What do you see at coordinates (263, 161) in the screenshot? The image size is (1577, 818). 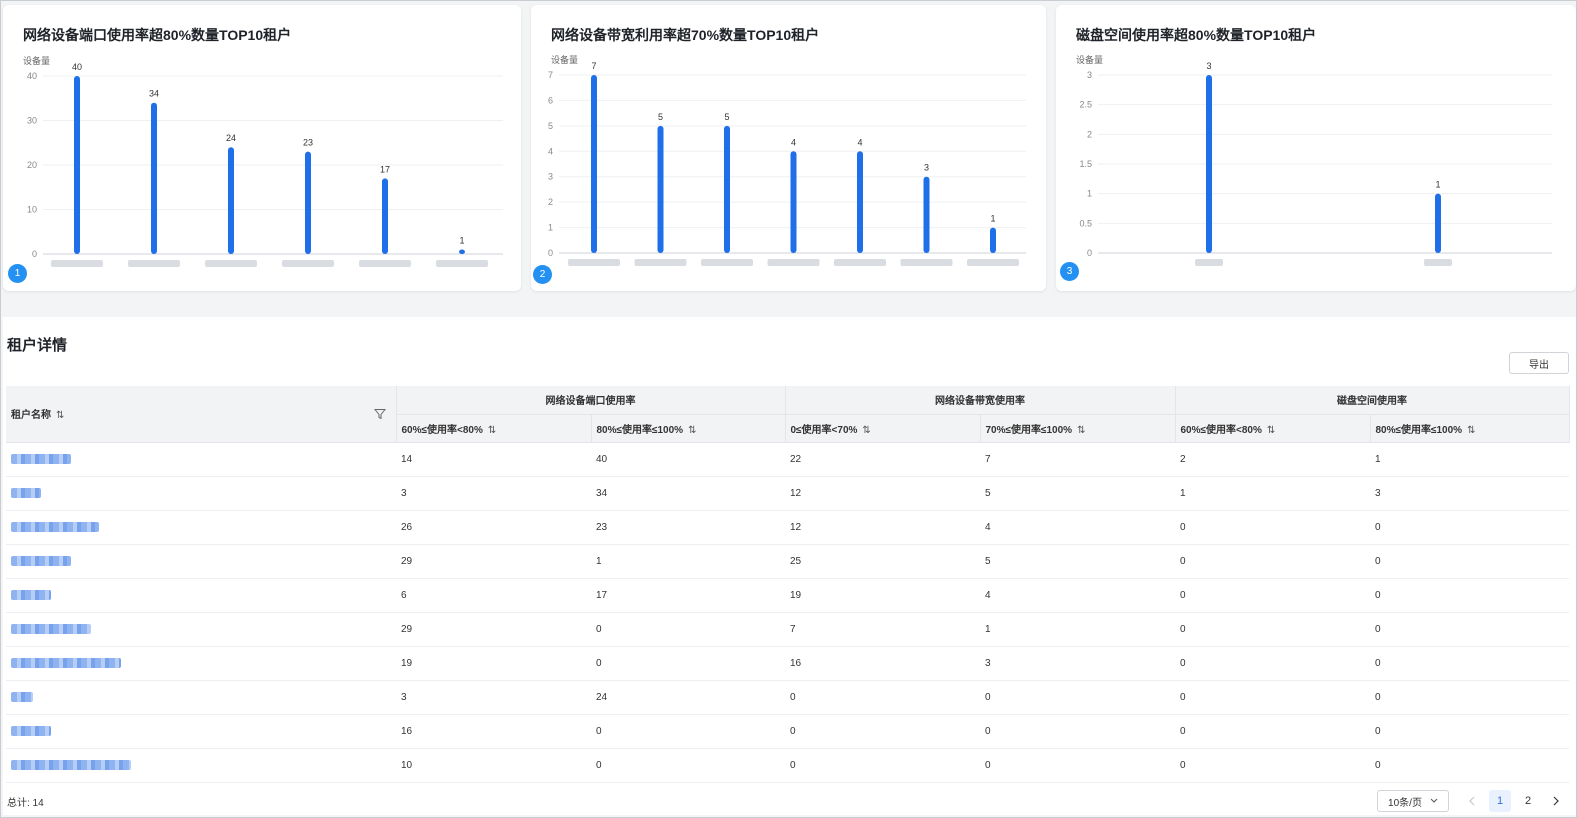 I see `bar-chart-port-usage: 设备量 0 10 20 30 40 40 34 24 23 17 1` at bounding box center [263, 161].